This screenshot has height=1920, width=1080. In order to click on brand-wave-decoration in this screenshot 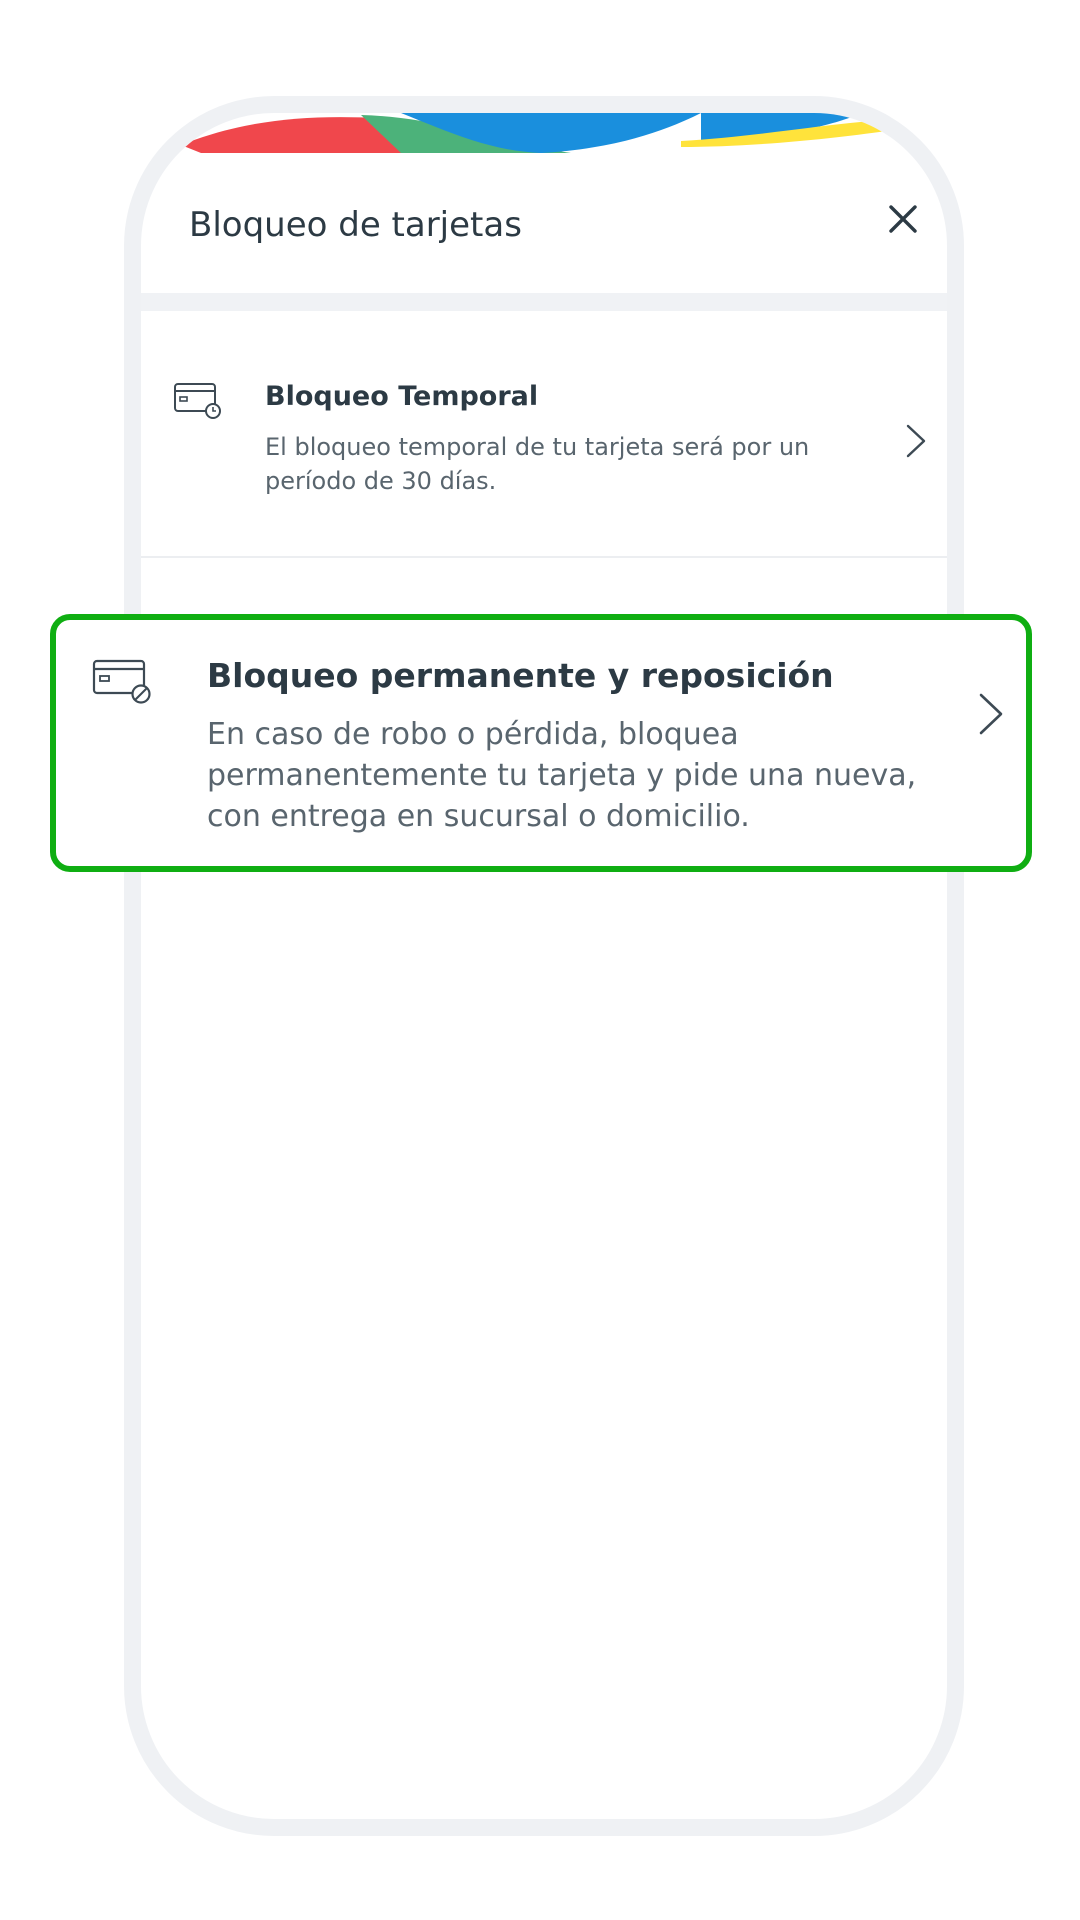, I will do `click(533, 133)`.